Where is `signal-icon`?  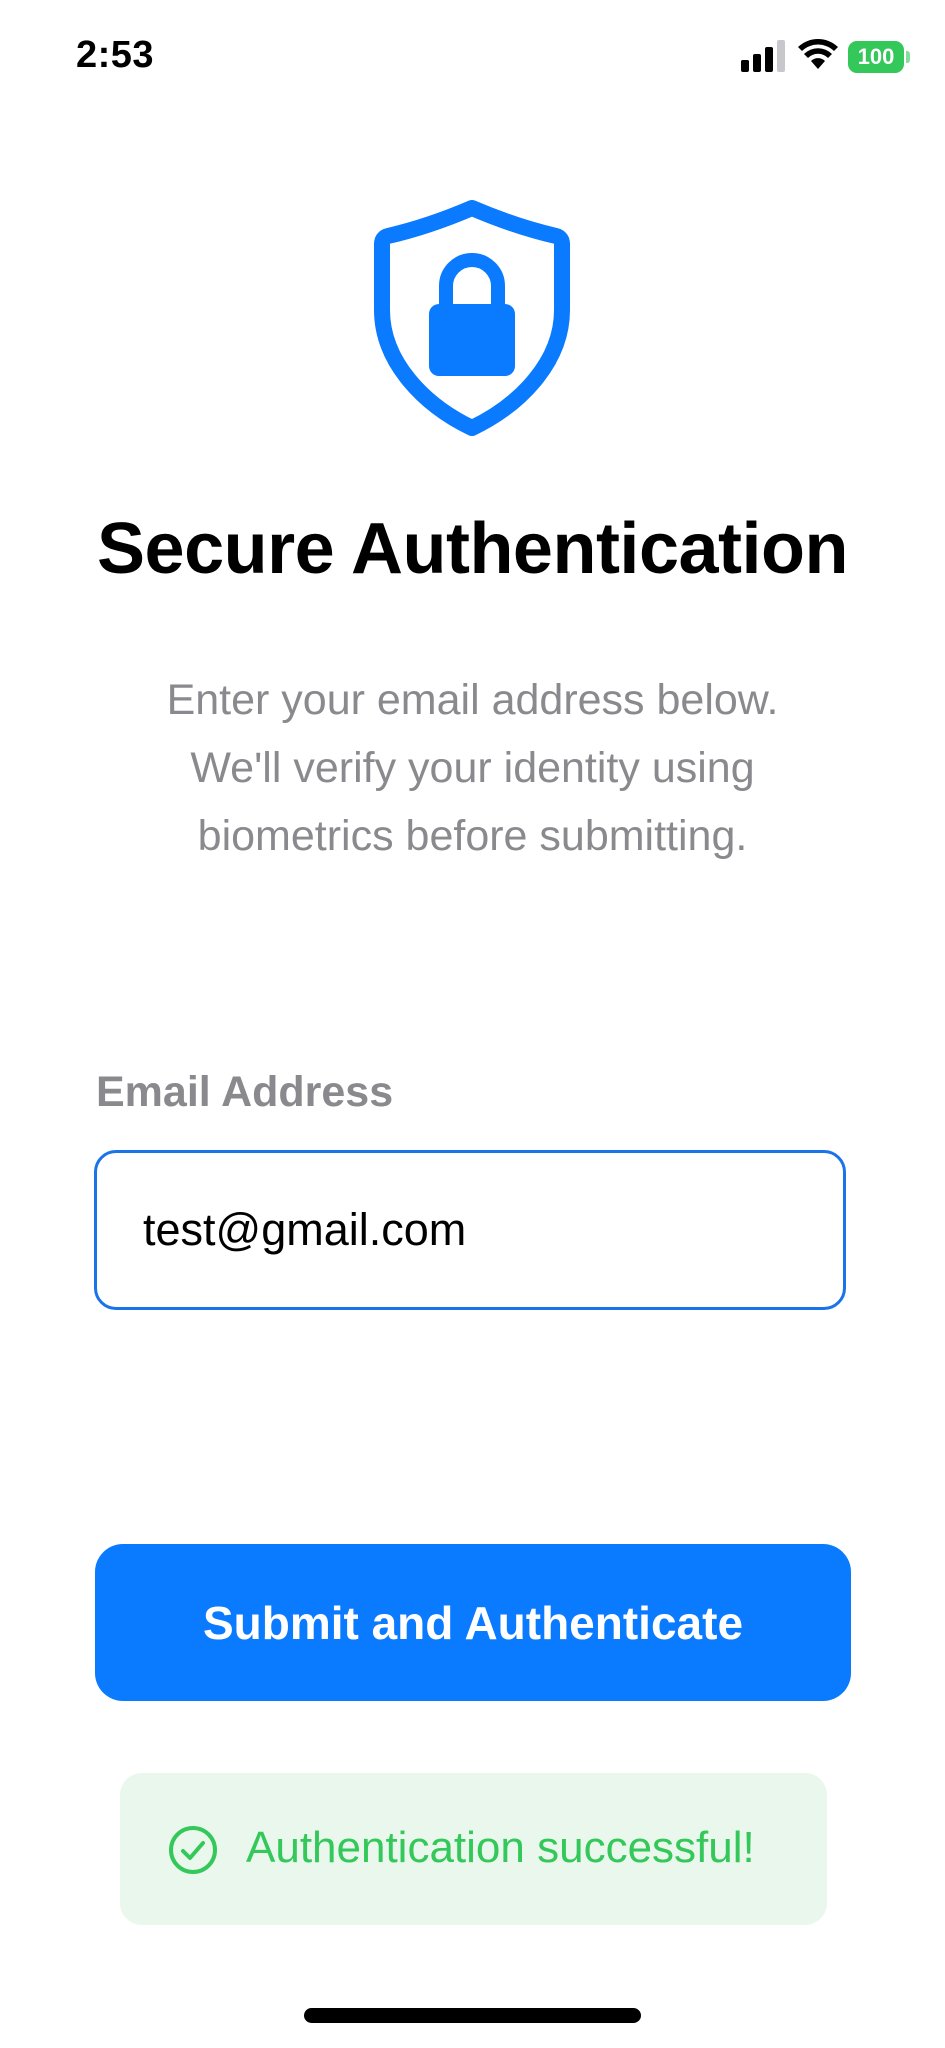
signal-icon is located at coordinates (763, 56).